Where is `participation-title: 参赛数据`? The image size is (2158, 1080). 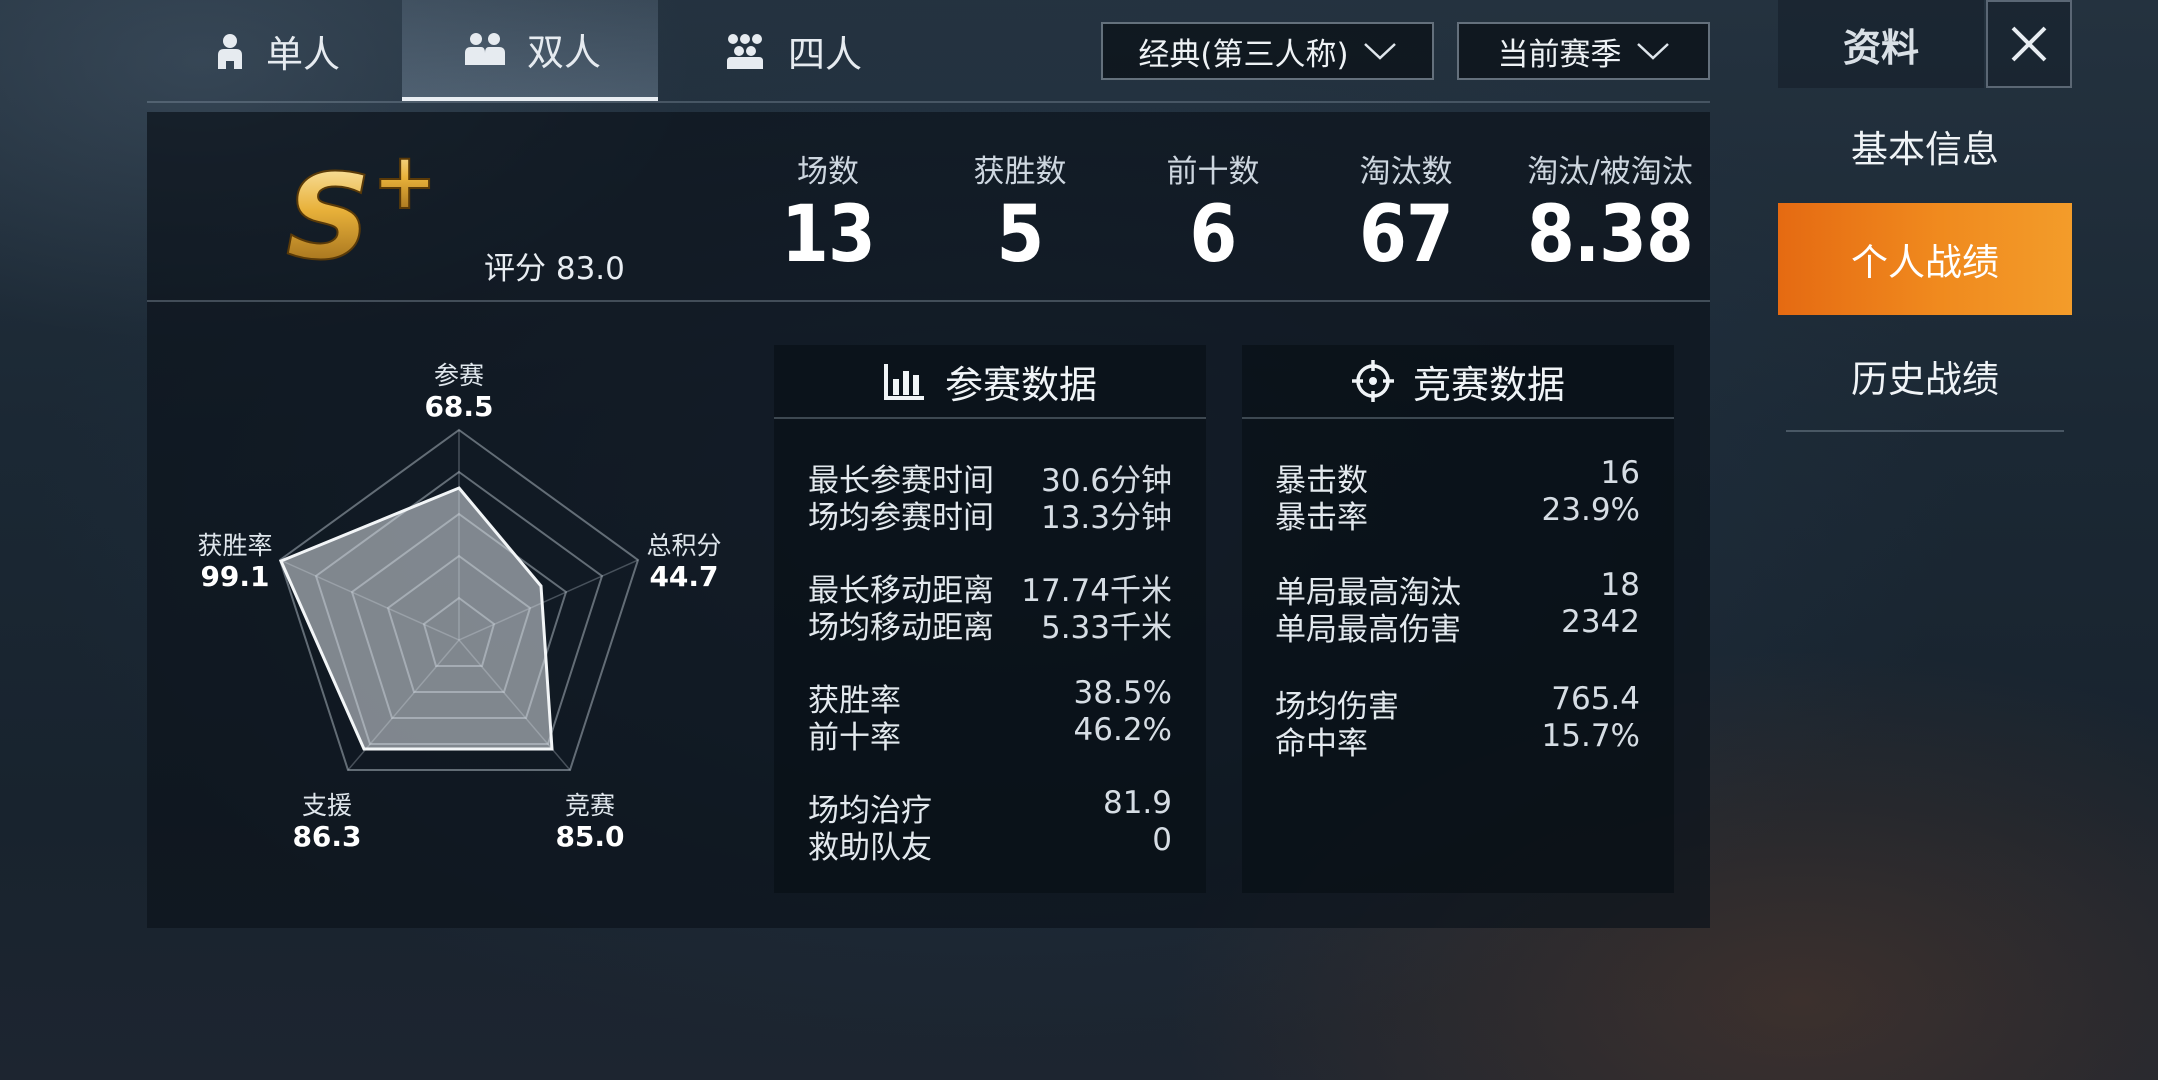 participation-title: 参赛数据 is located at coordinates (990, 381).